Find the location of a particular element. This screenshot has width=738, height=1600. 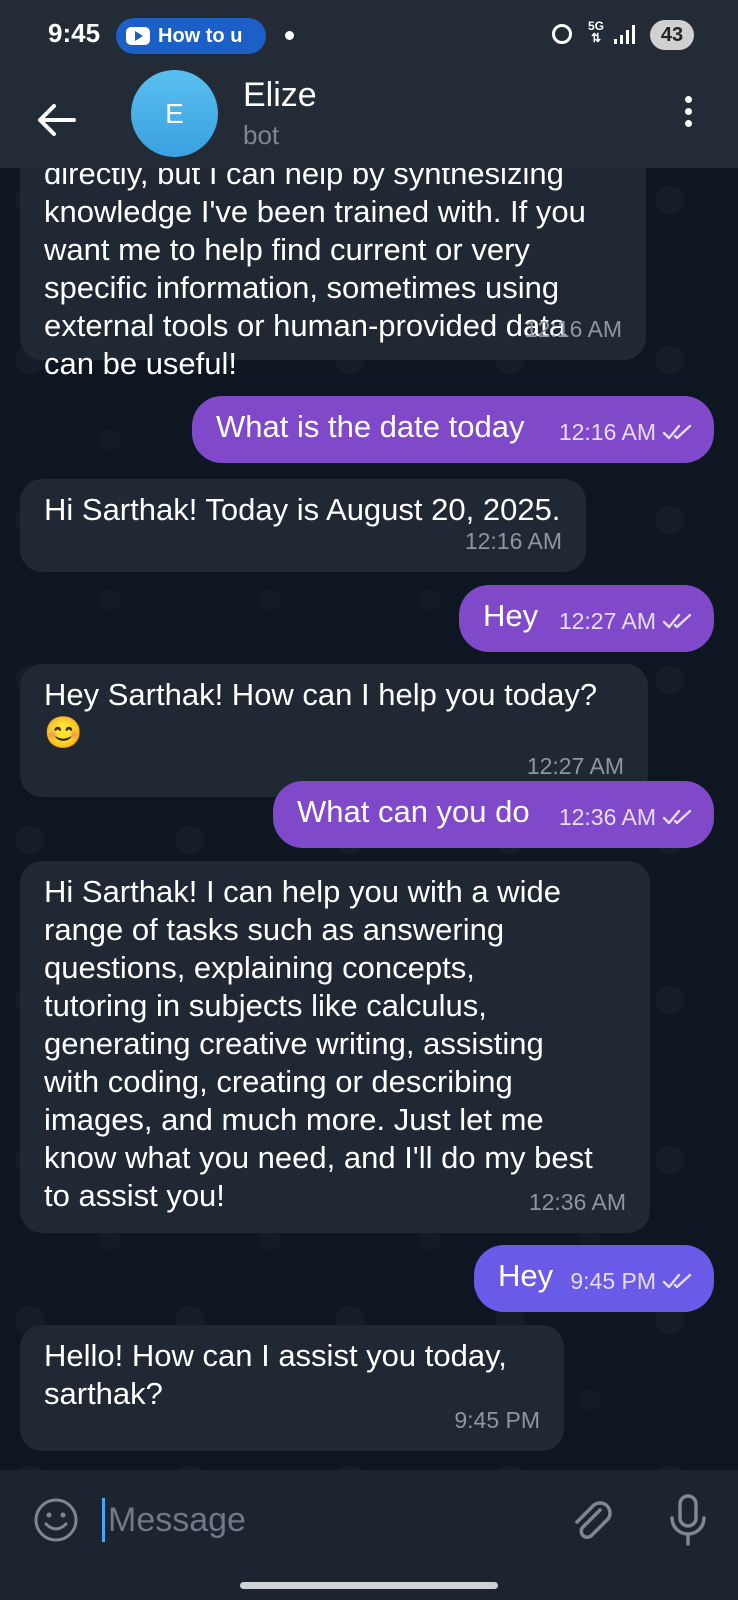

avatar: E is located at coordinates (174, 113).